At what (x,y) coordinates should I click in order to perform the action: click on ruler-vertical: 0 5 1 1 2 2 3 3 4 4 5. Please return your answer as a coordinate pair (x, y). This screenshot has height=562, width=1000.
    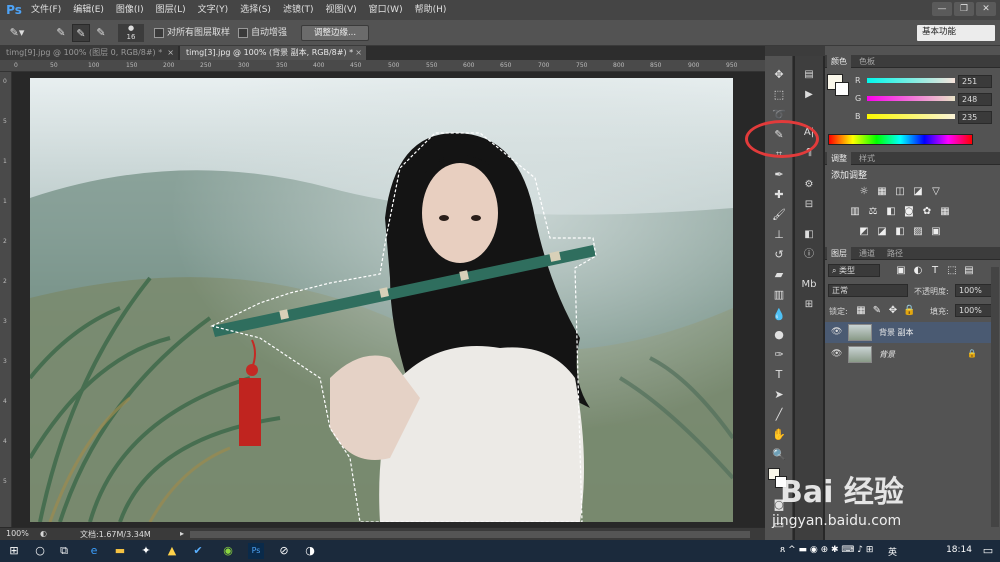
    Looking at the image, I should click on (6, 299).